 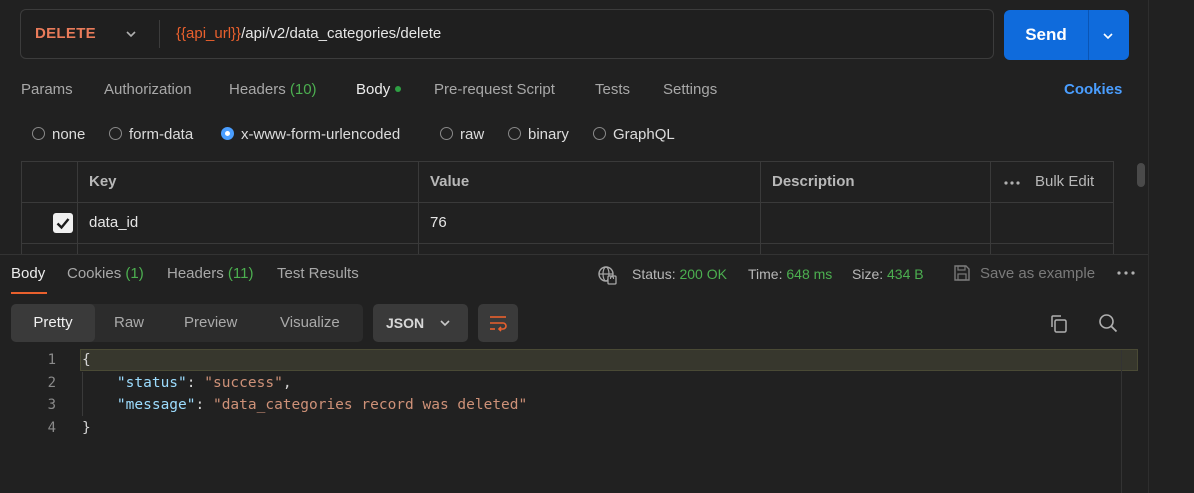 I want to click on tab-settings: Settings, so click(x=690, y=90).